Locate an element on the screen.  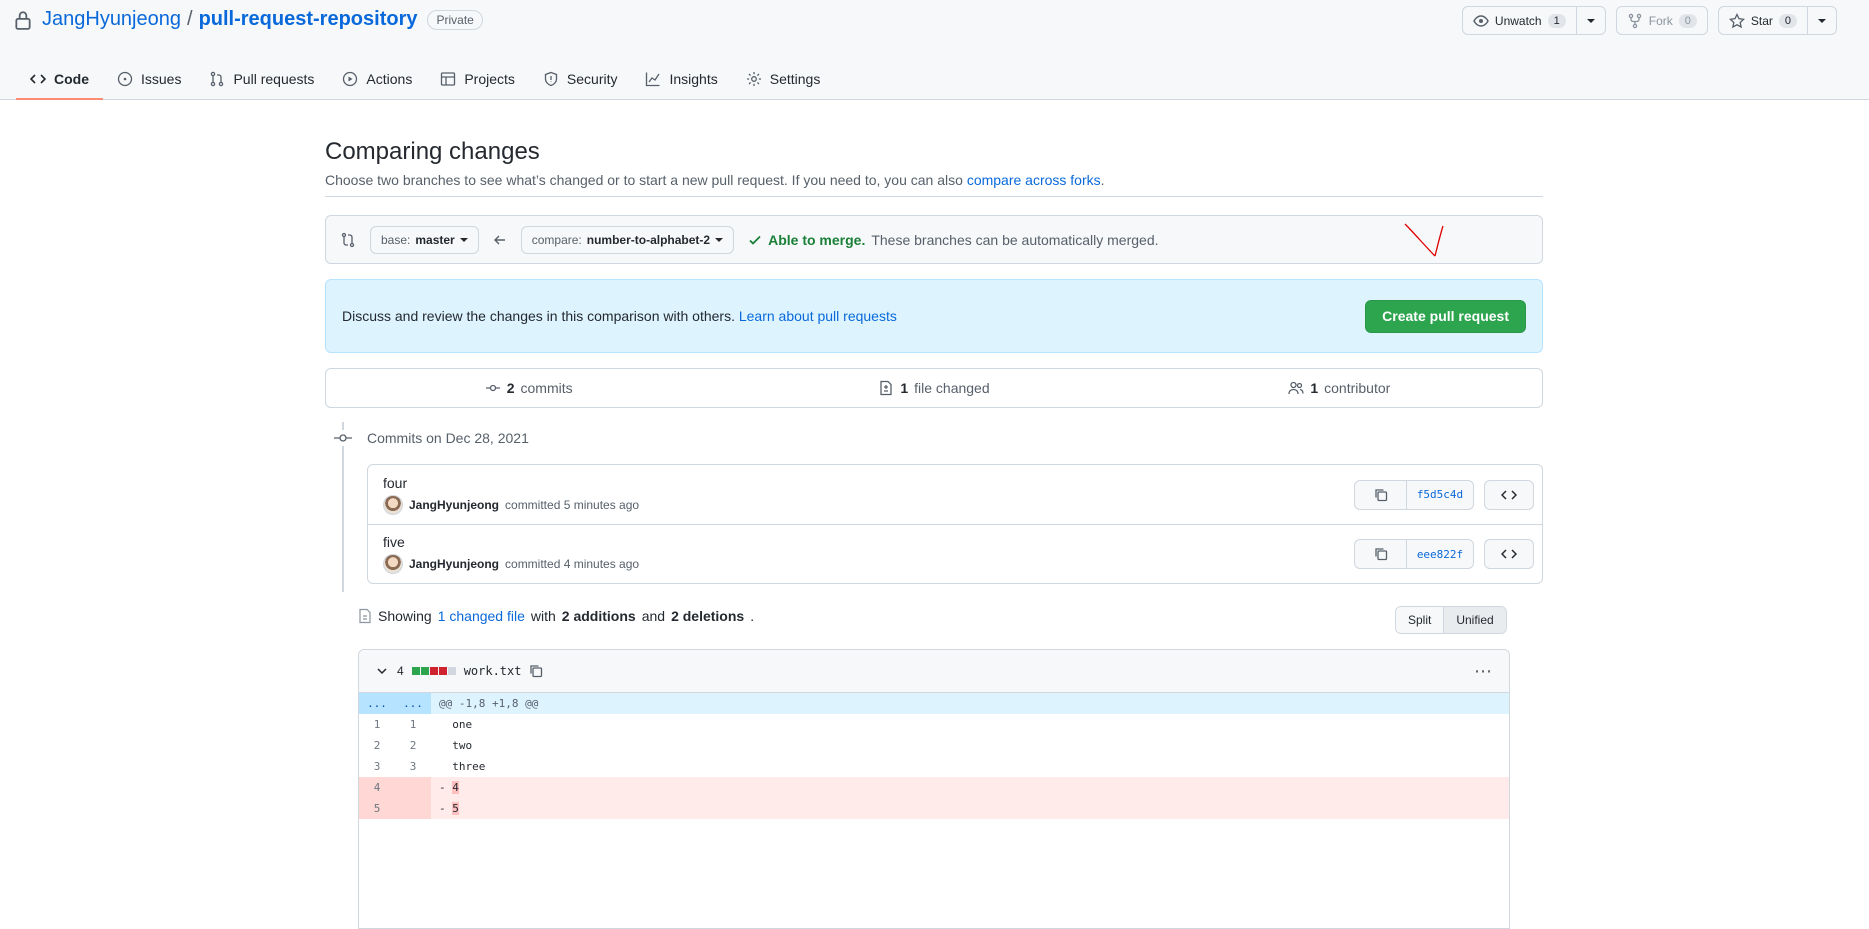
contributors-label: contributor is located at coordinates (1357, 388).